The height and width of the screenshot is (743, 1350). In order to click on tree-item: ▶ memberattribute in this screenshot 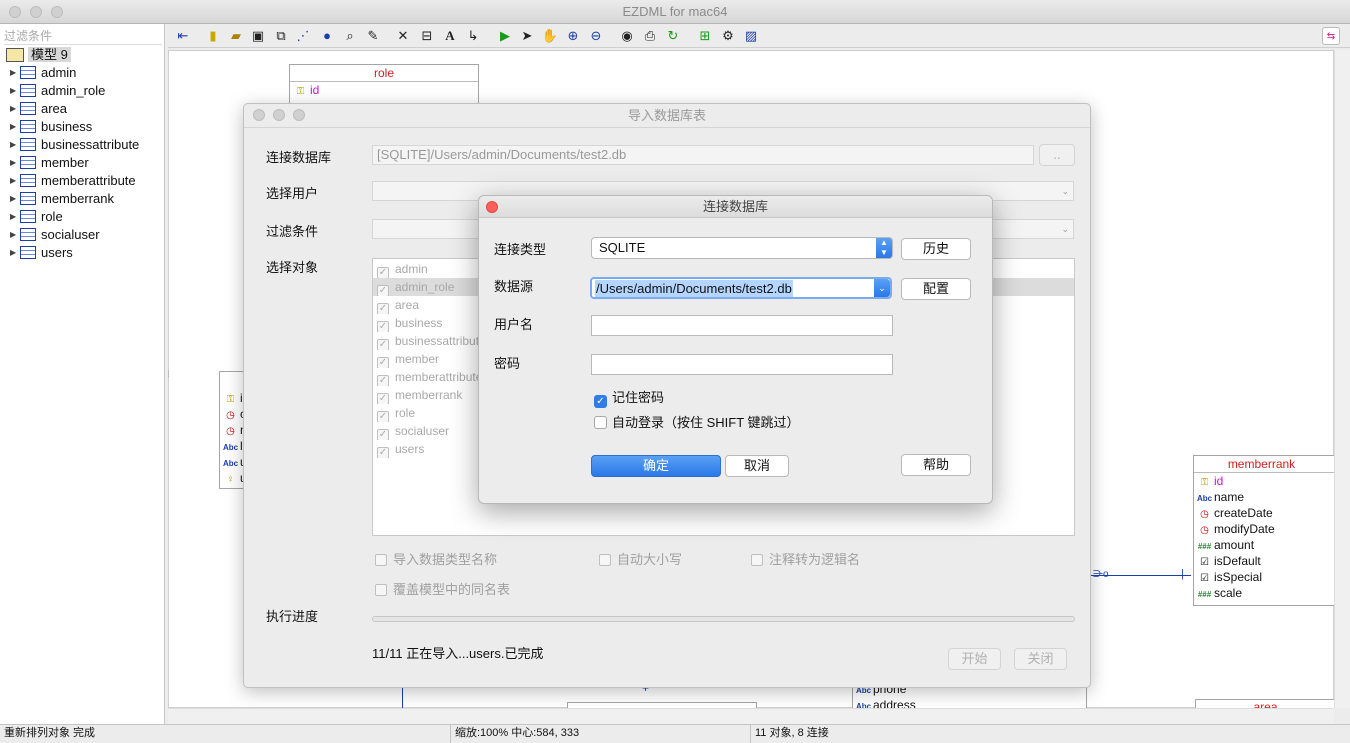, I will do `click(73, 181)`.